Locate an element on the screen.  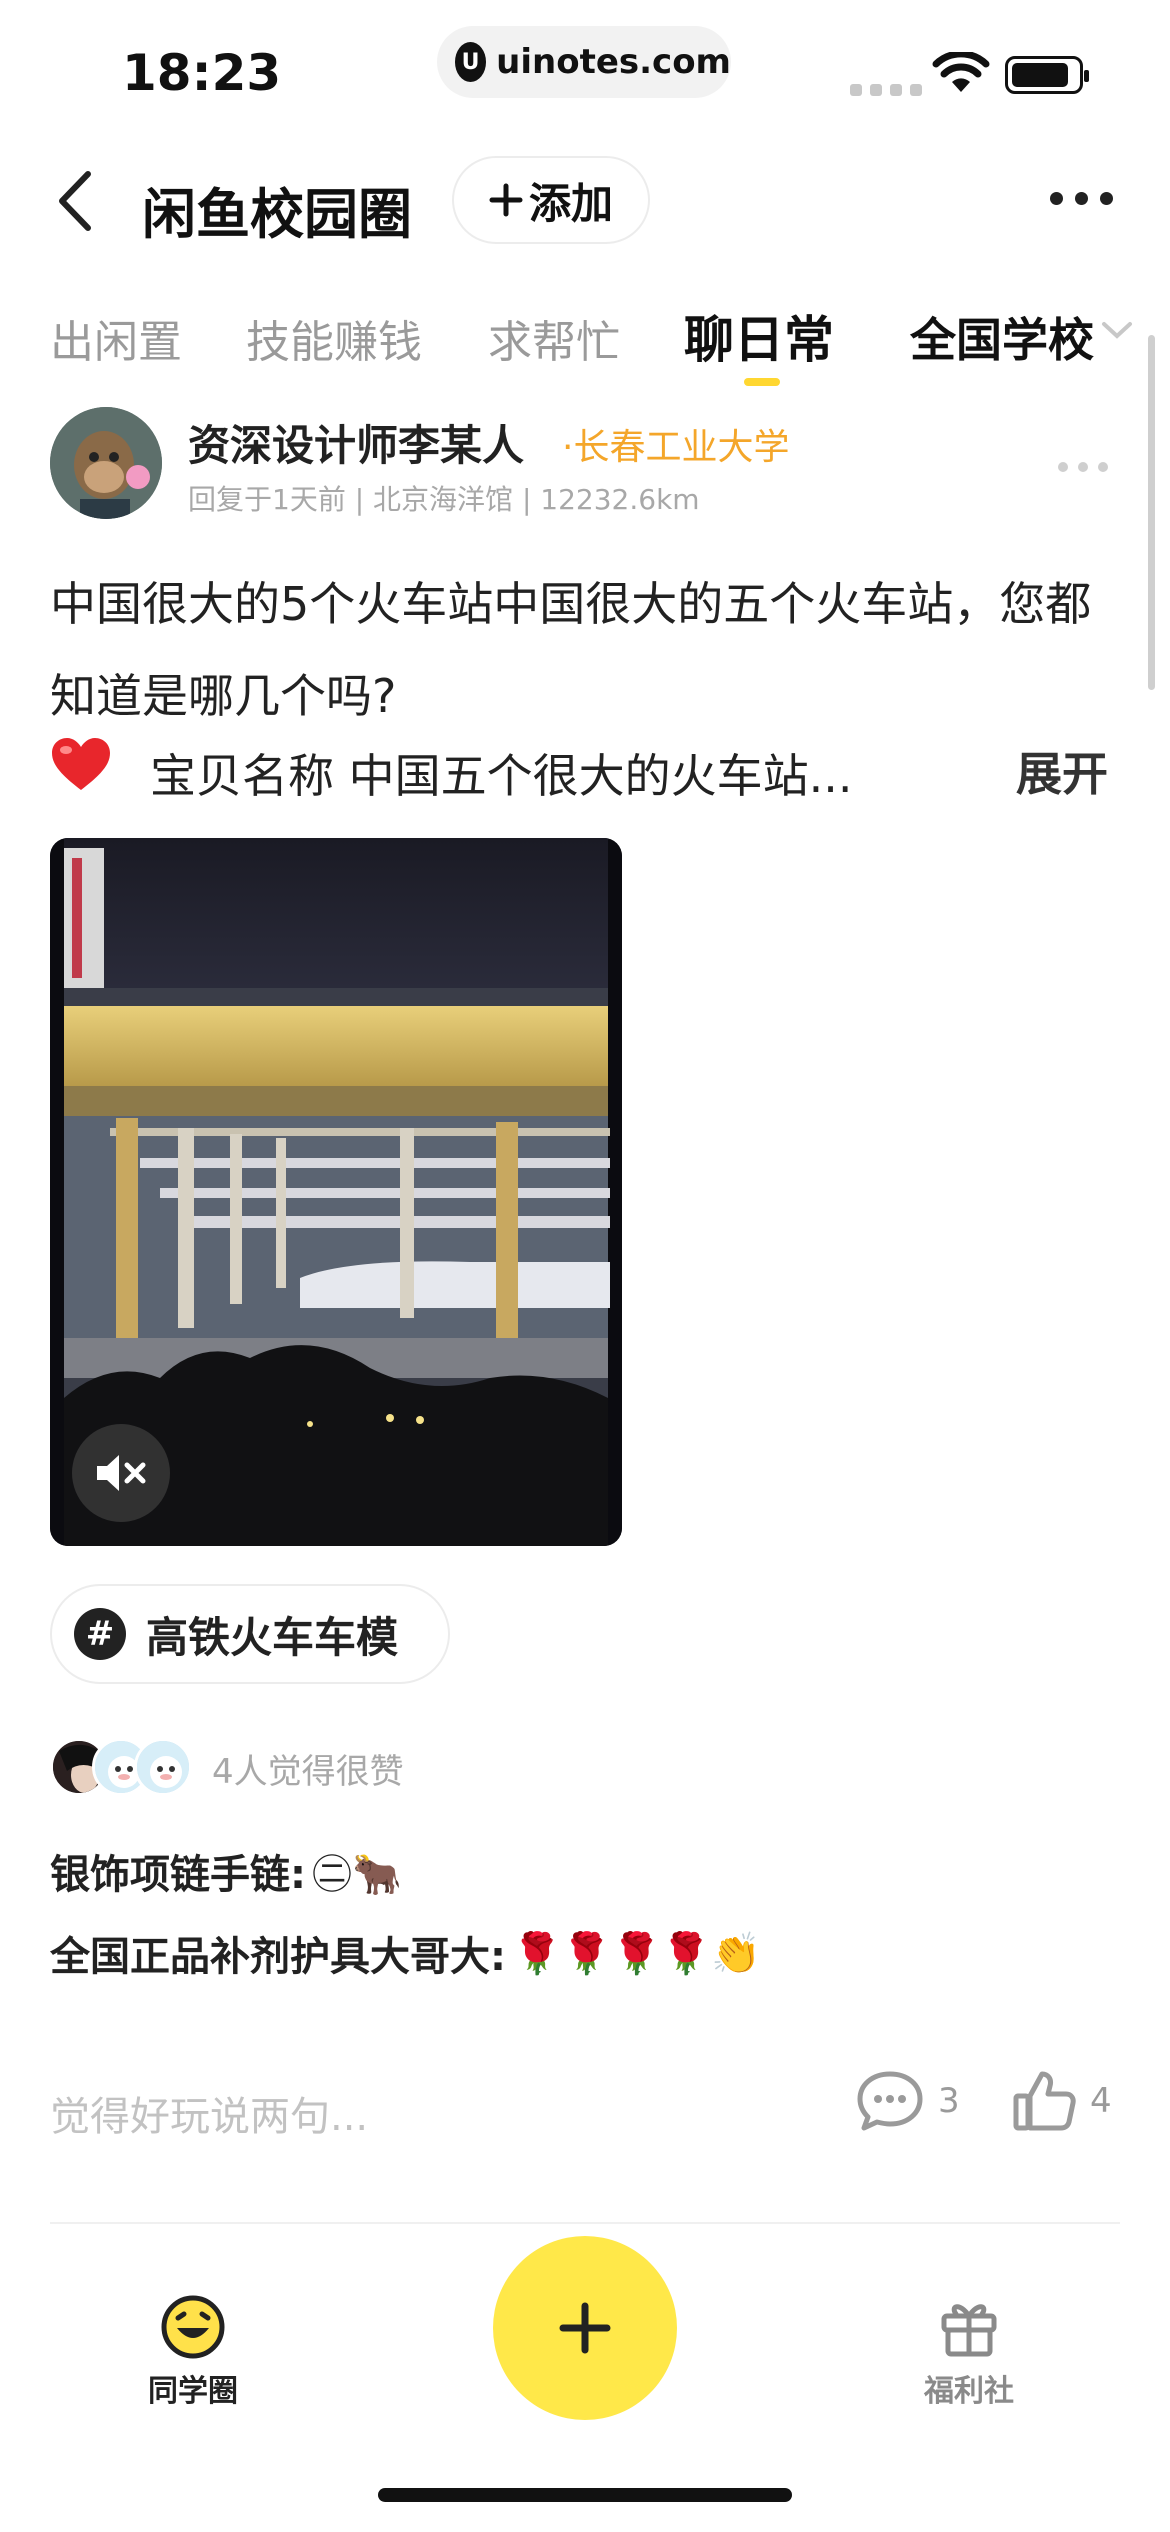
status-bar: 18:23 U uinotes.com is located at coordinates (585, 65).